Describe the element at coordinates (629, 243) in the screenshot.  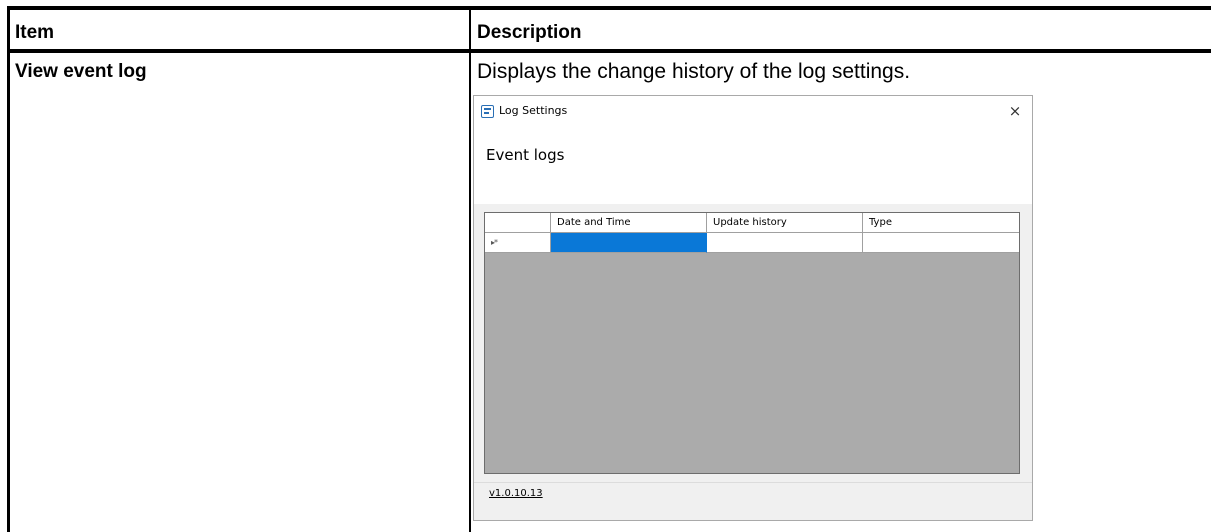
I see `cell-date-time-selected` at that location.